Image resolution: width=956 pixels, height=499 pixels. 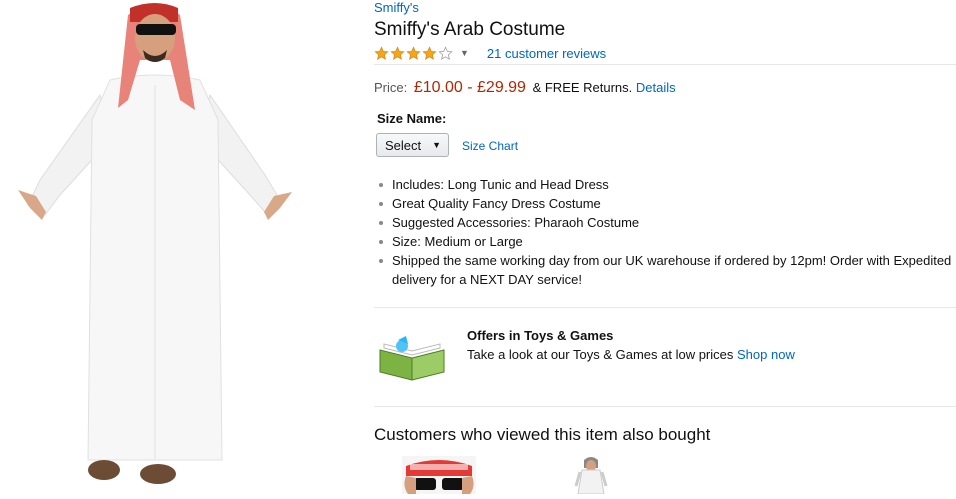 I want to click on list-item: Suggested Accessories: Pharaoh Costume, so click(x=665, y=222).